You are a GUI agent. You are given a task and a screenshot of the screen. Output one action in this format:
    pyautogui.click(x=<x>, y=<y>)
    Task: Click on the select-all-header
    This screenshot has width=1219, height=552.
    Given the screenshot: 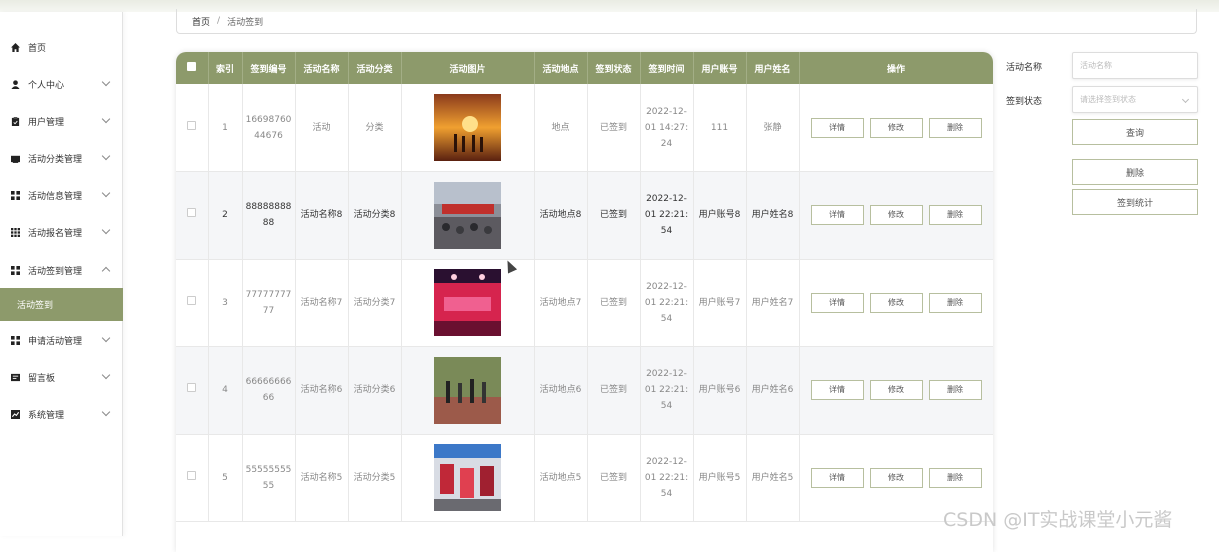 What is the action you would take?
    pyautogui.click(x=192, y=68)
    